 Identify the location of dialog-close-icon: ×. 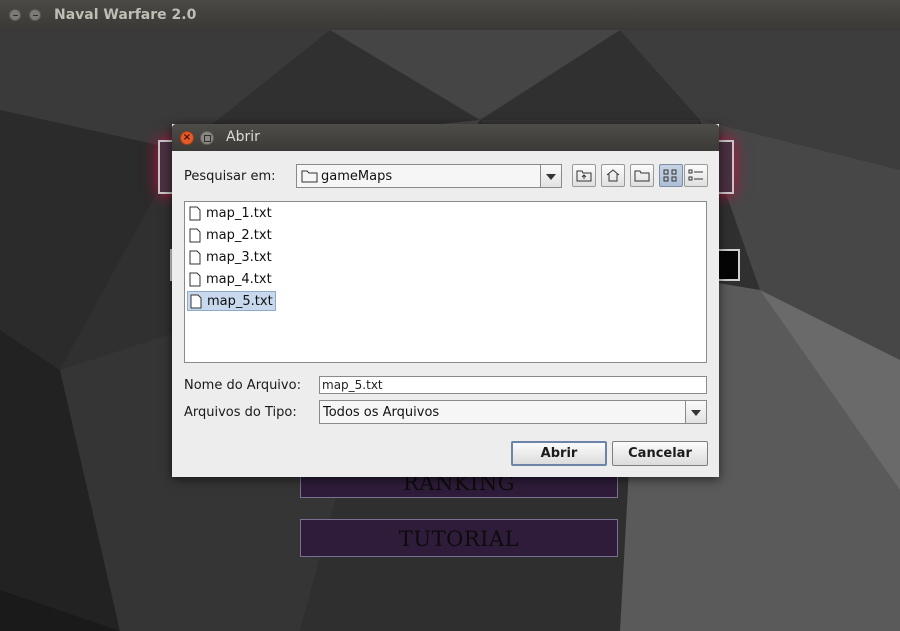
(187, 138).